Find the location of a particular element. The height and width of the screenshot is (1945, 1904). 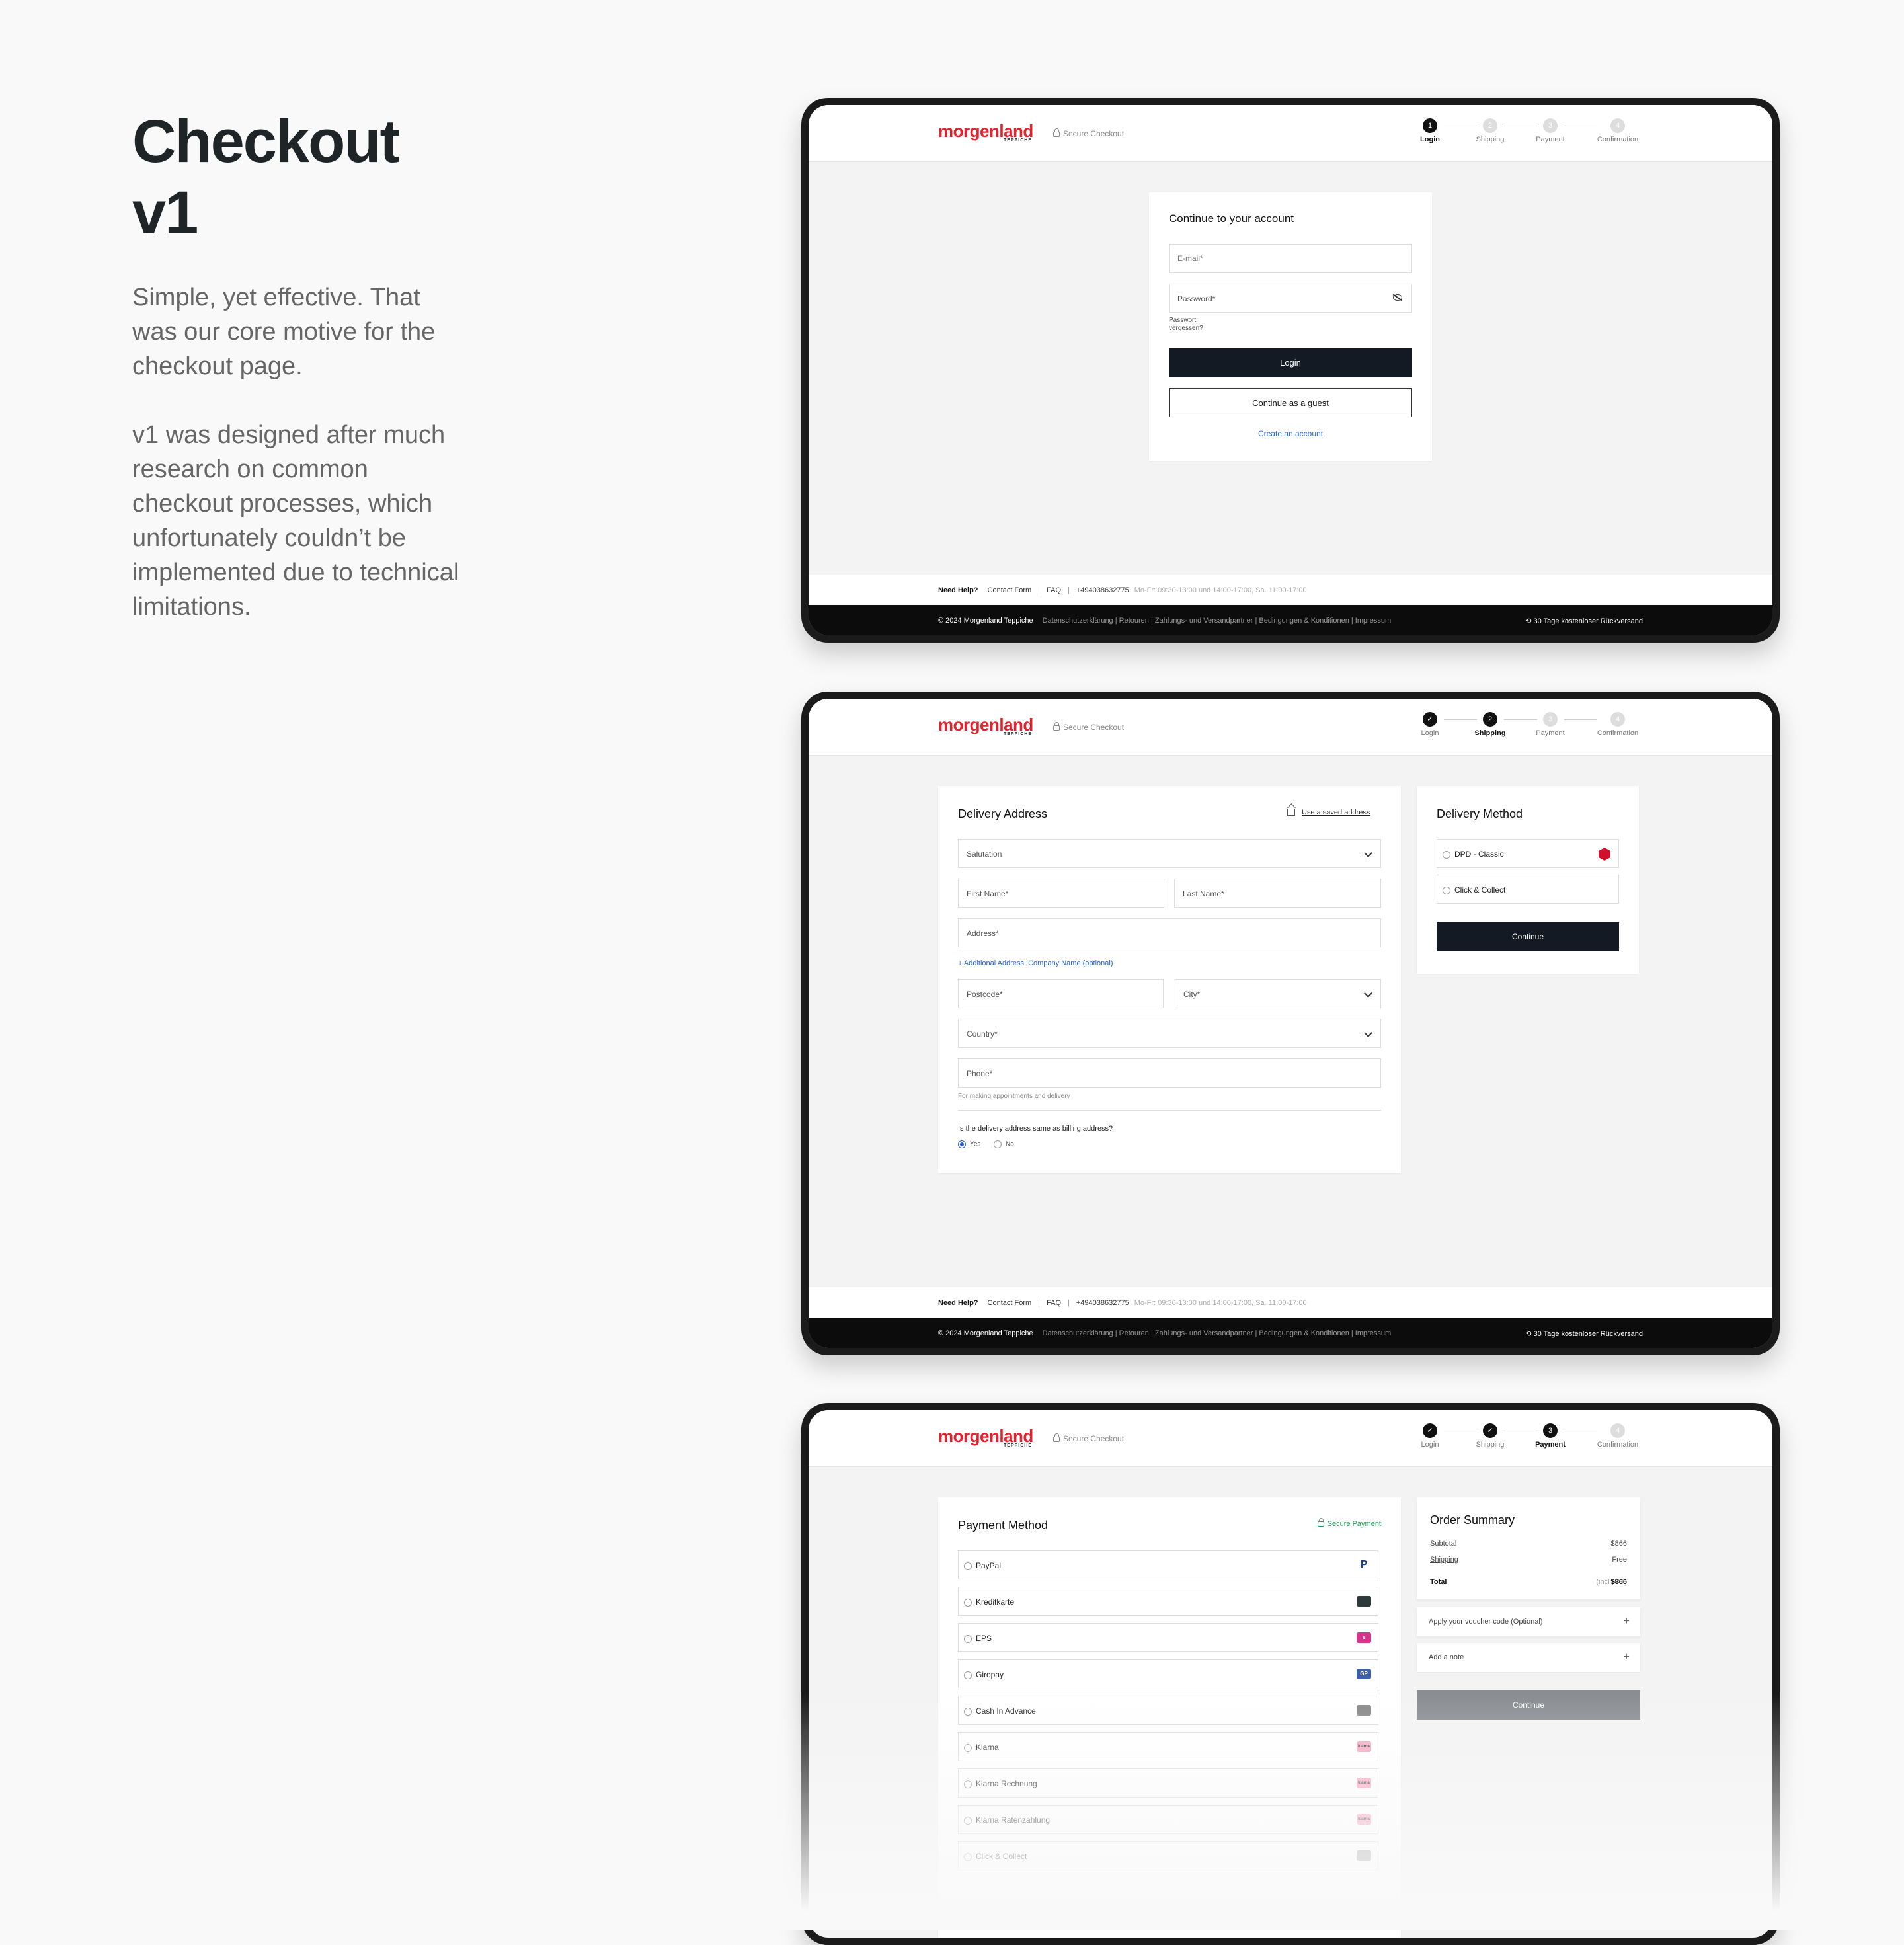

create-account-link: Create an account is located at coordinates (1290, 433).